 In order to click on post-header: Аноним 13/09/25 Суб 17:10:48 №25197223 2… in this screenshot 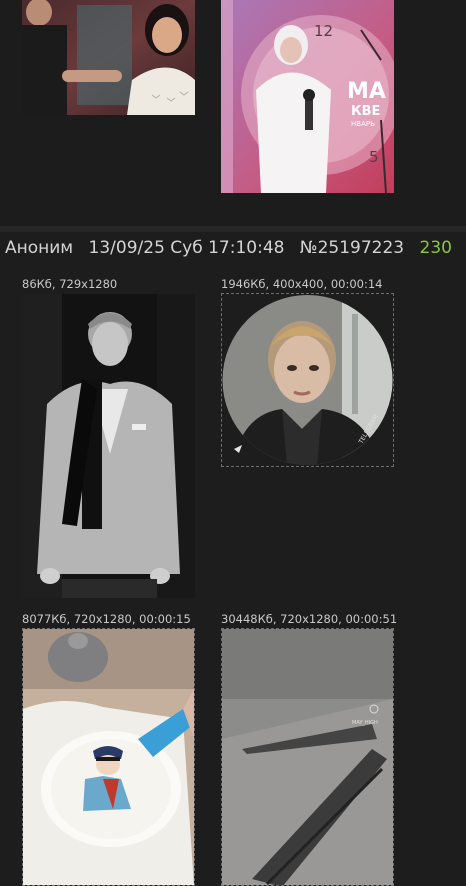, I will do `click(228, 250)`.